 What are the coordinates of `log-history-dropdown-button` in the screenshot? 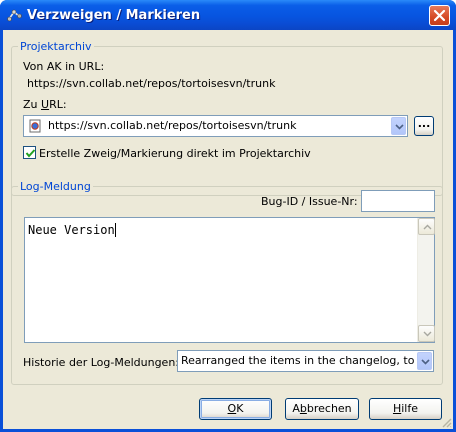 It's located at (424, 361).